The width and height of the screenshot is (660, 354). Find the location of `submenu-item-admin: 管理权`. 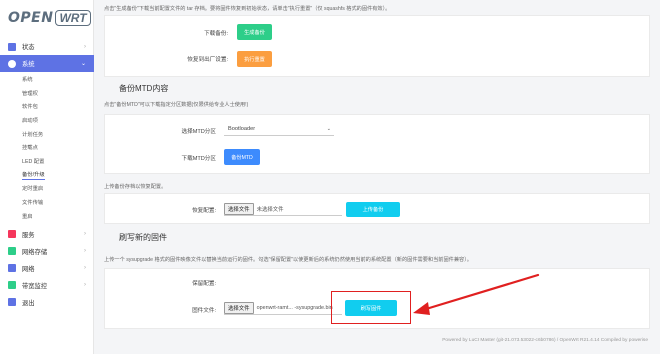

submenu-item-admin: 管理权 is located at coordinates (47, 93).